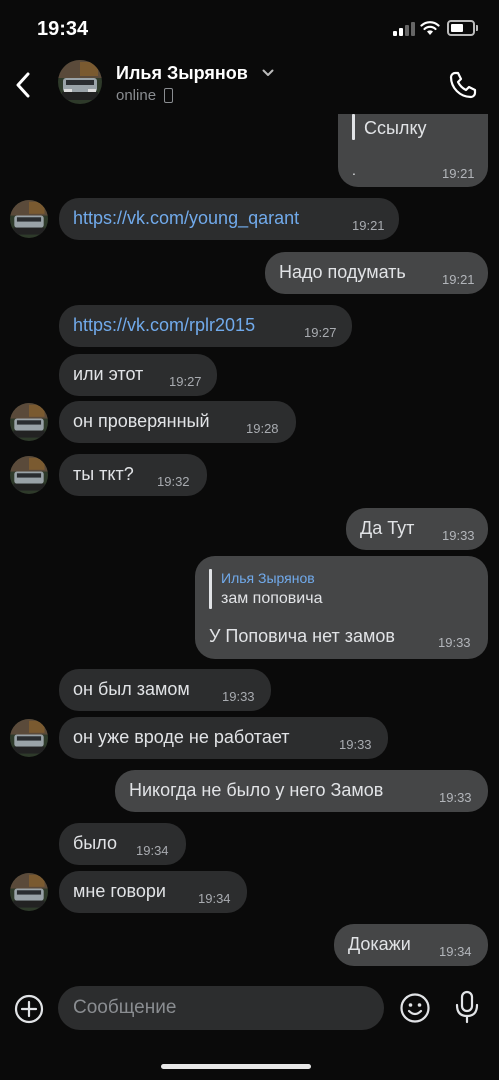 This screenshot has height=1080, width=499. I want to click on message-bubble-outgoing: Докажи 19:34, so click(411, 945).